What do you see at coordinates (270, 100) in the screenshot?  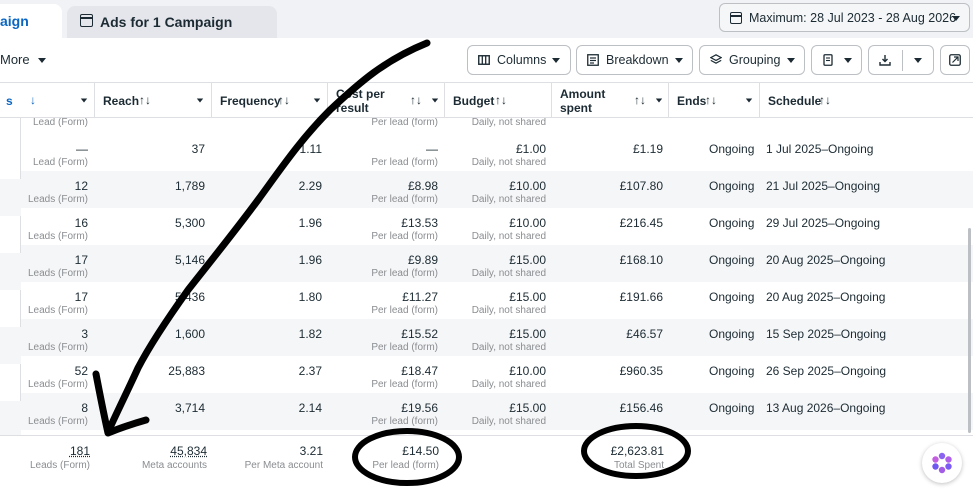 I see `column-frequency: Frequency ↑↓` at bounding box center [270, 100].